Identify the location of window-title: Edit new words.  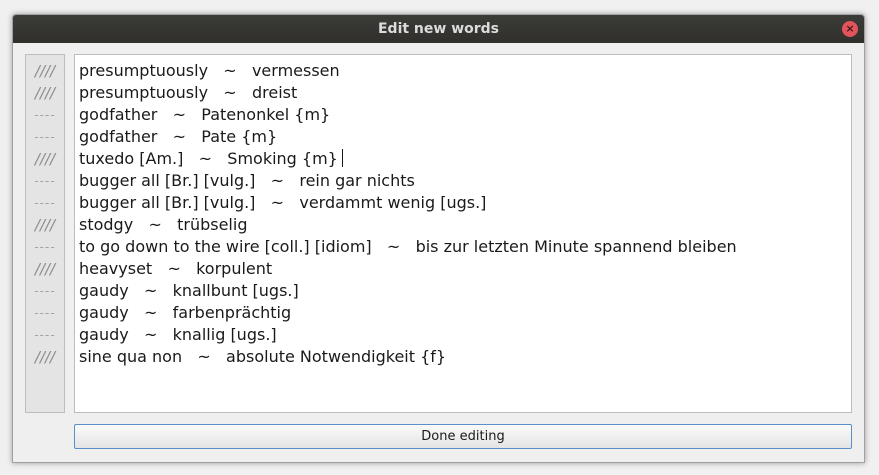
(438, 29).